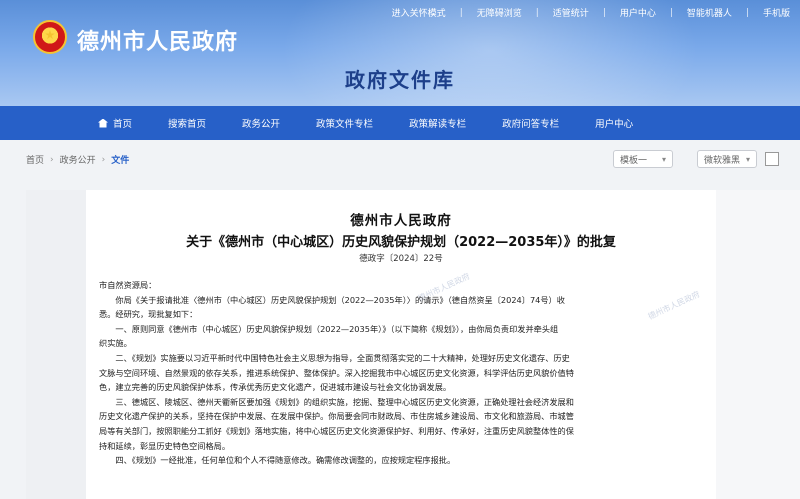 The image size is (800, 499). Describe the element at coordinates (157, 40) in the screenshot. I see `site-title: 德州市人民政府` at that location.